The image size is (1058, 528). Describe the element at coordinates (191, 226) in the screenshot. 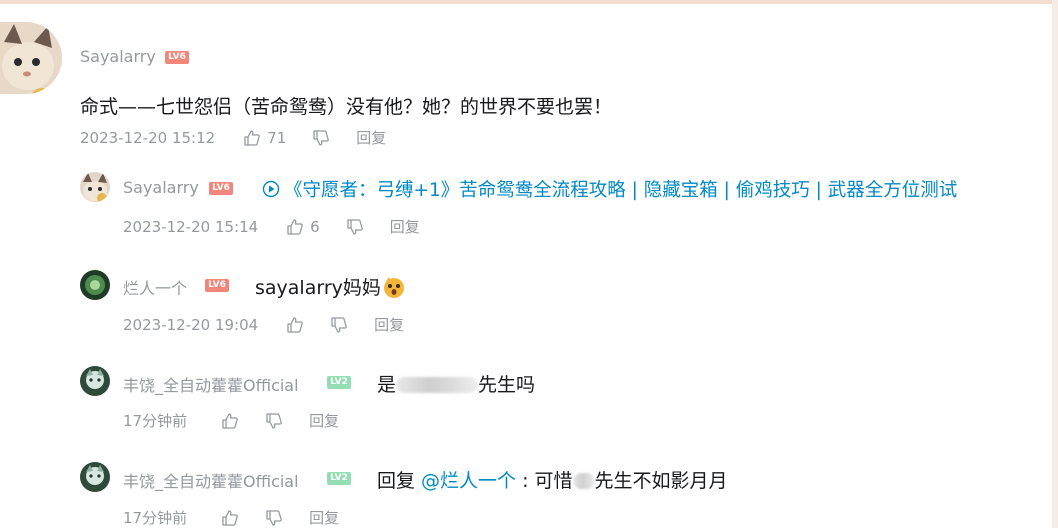

I see `timestamp: 2023-12-20 15:14` at that location.